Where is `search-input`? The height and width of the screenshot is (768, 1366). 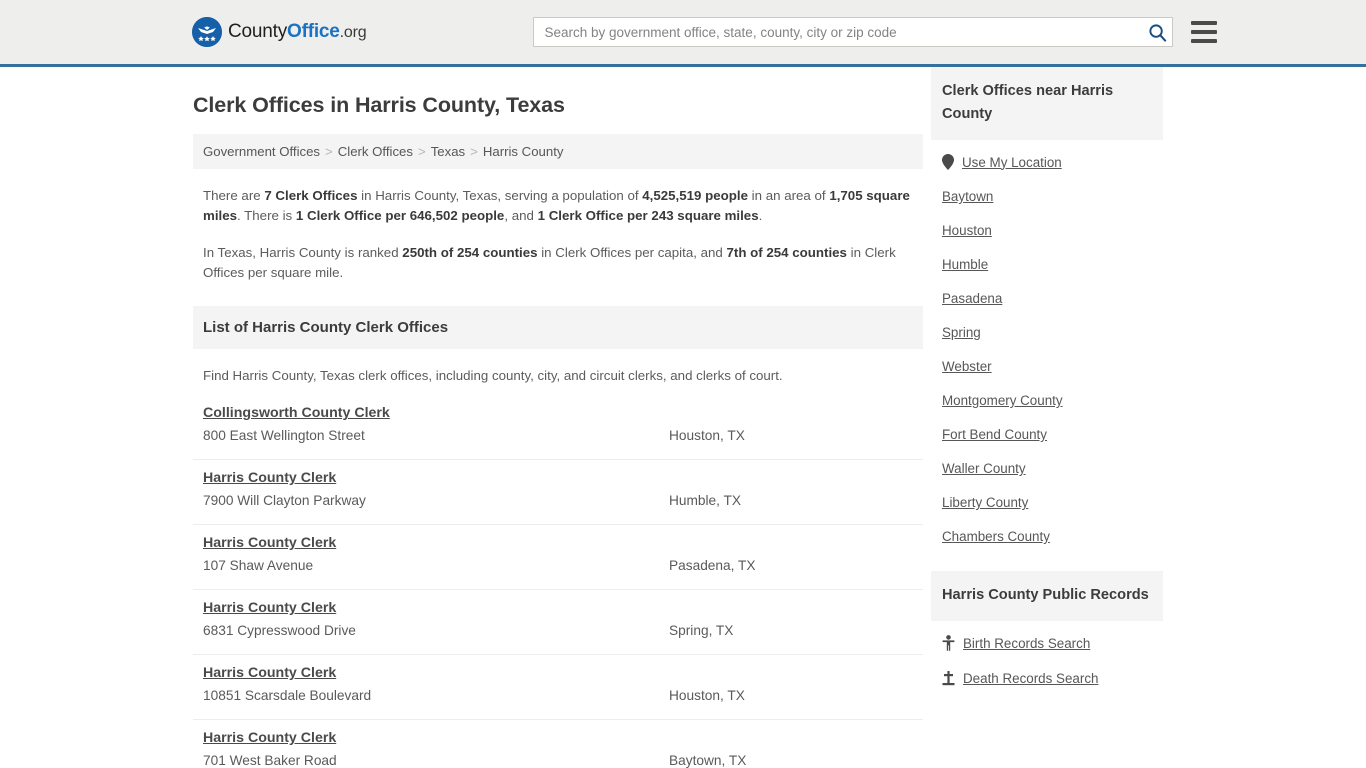 search-input is located at coordinates (853, 32).